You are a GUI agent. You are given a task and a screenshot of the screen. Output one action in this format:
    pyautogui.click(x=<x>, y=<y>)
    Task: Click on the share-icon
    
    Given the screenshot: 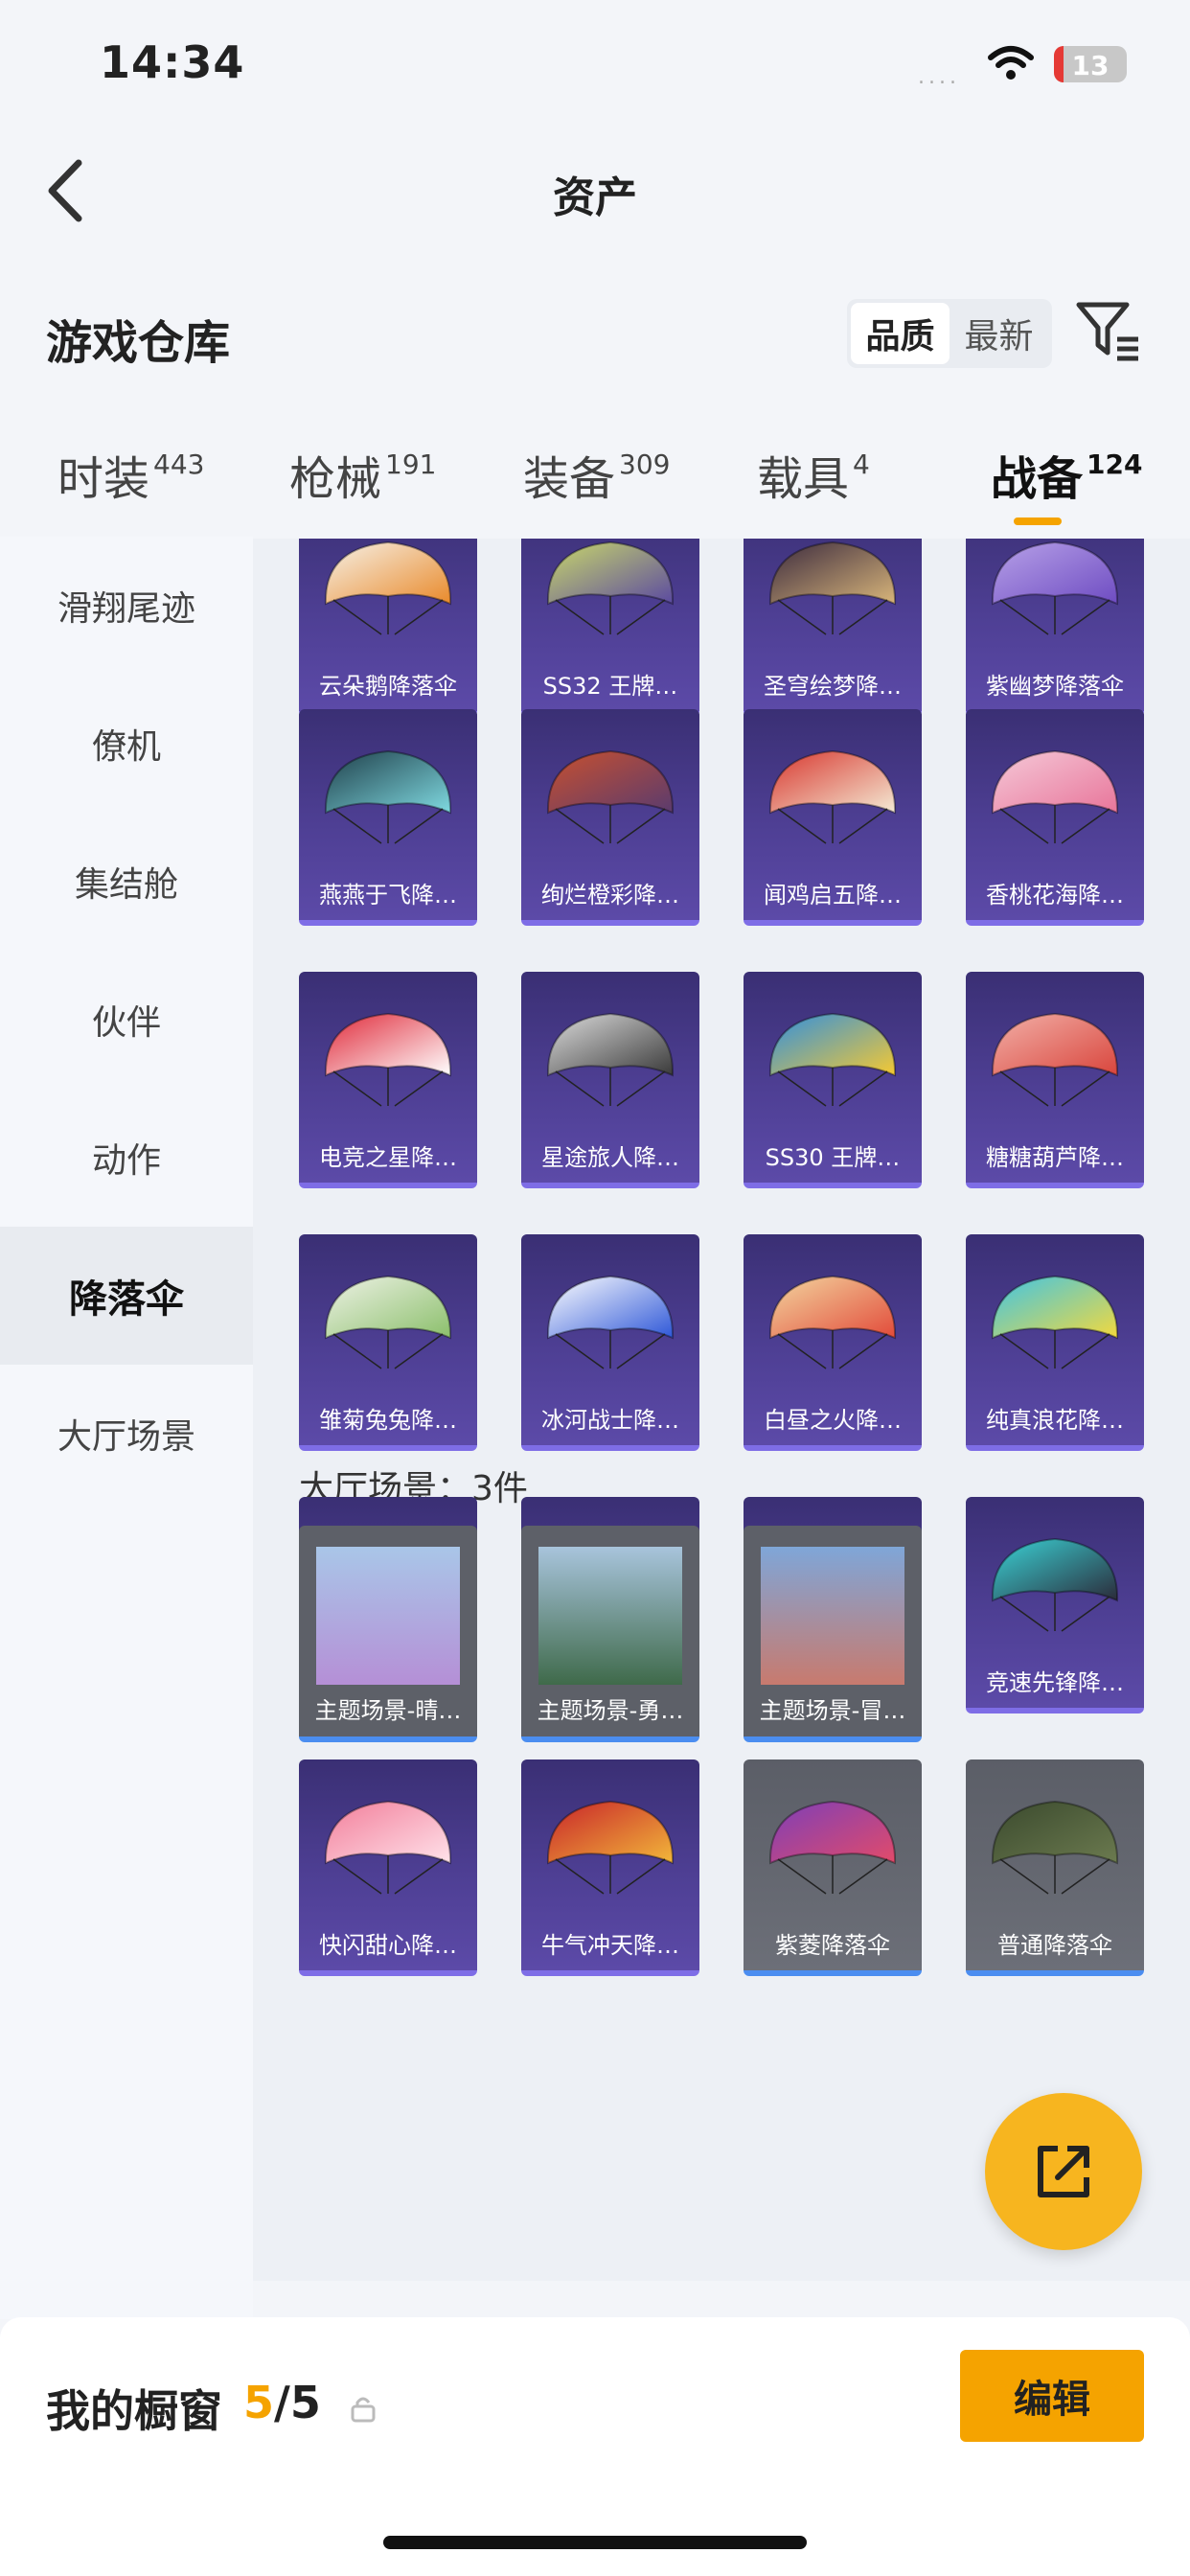 What is the action you would take?
    pyautogui.click(x=1064, y=2171)
    